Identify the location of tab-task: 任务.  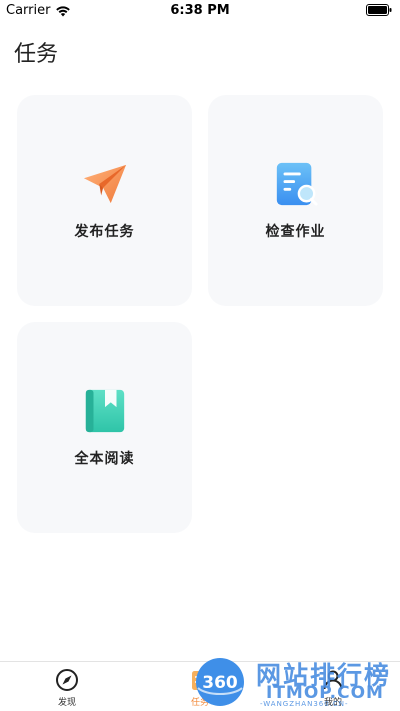
(200, 688).